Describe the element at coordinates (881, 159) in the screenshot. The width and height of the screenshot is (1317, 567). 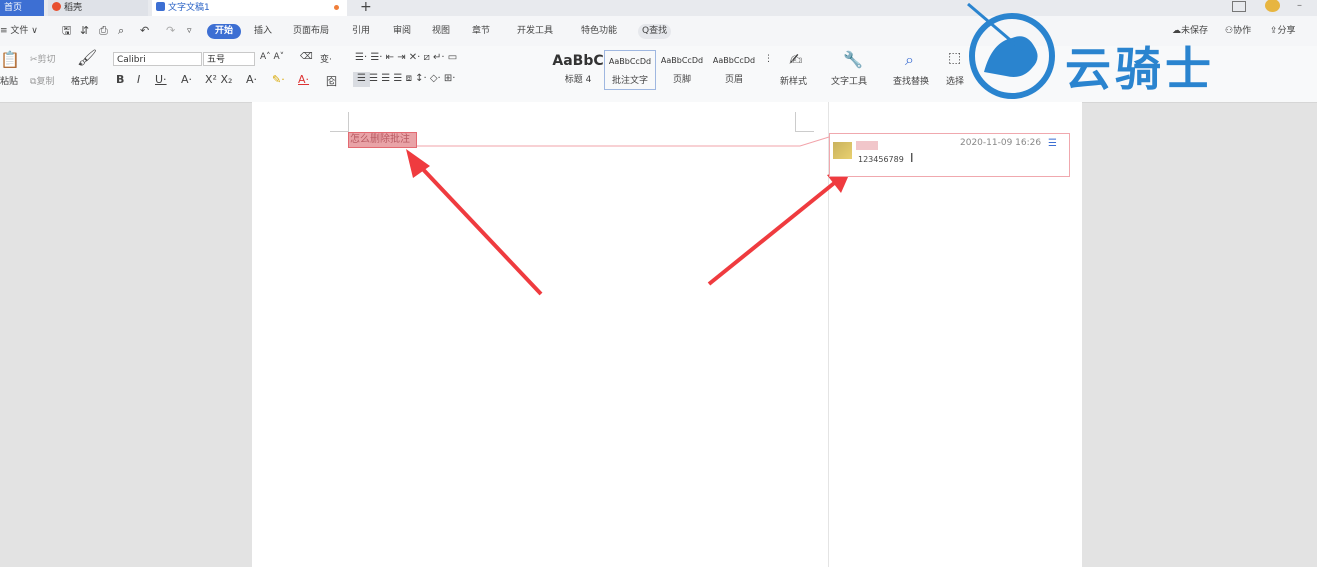
I see `comment-text: 123456789` at that location.